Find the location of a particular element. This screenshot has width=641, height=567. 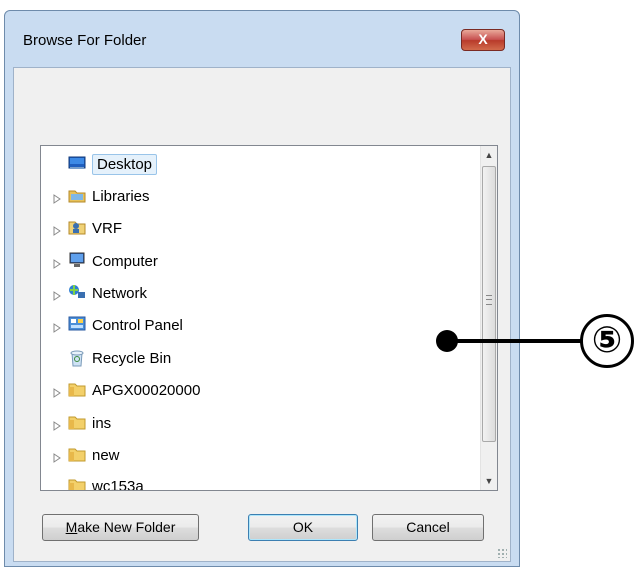

tree-item-label: VRF is located at coordinates (107, 228).